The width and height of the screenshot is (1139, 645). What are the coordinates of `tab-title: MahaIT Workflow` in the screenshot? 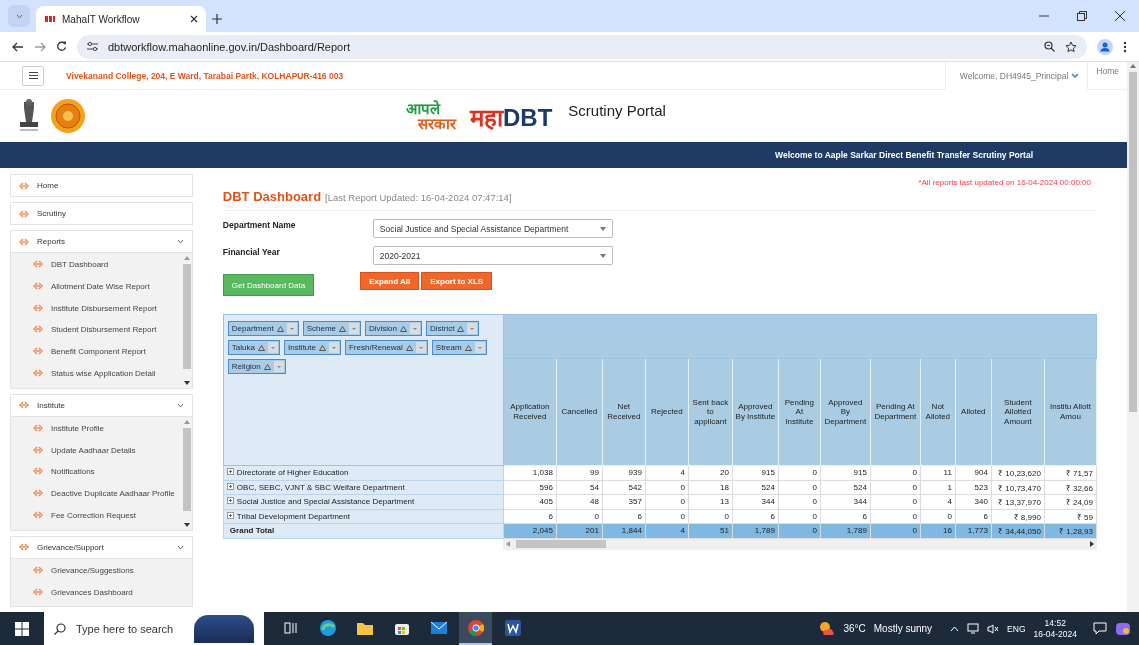 It's located at (101, 19).